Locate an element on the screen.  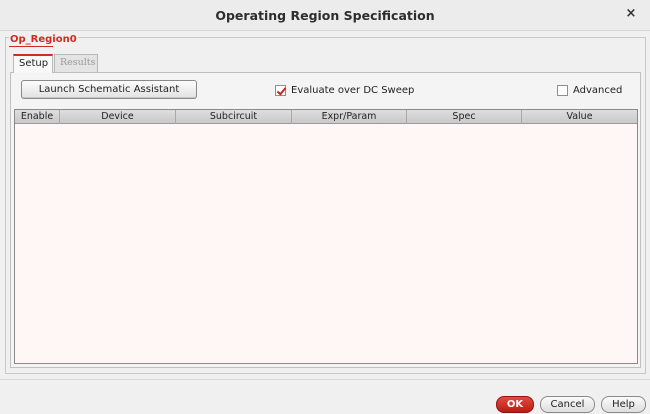
column-header-spec: Spec is located at coordinates (464, 117).